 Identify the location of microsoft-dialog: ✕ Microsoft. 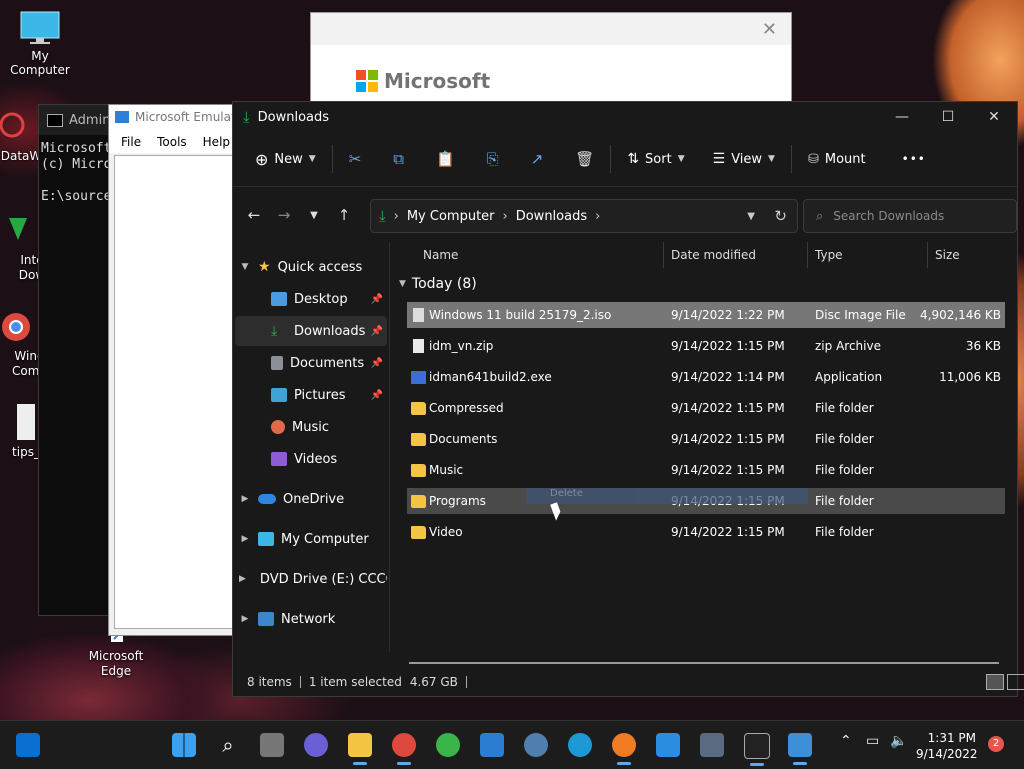
(551, 59).